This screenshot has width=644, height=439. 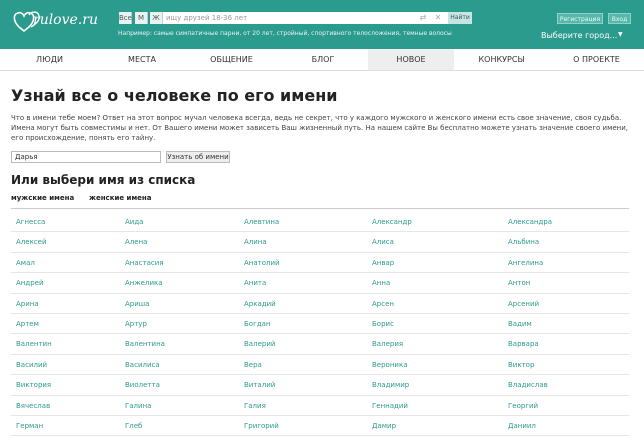 I want to click on name-link: Дамир, so click(x=384, y=426).